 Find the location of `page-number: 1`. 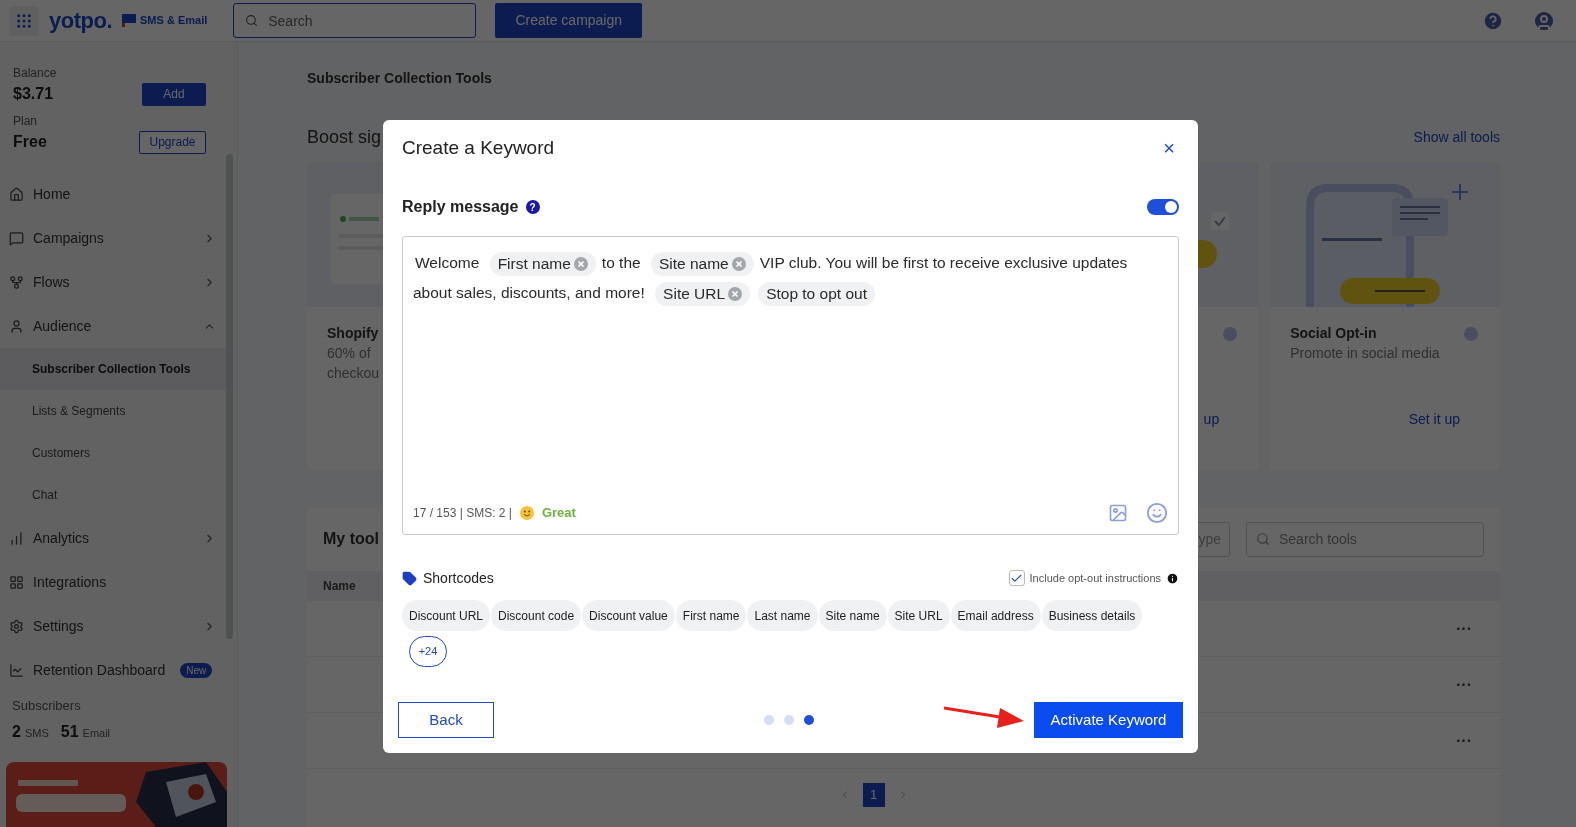

page-number: 1 is located at coordinates (873, 795).